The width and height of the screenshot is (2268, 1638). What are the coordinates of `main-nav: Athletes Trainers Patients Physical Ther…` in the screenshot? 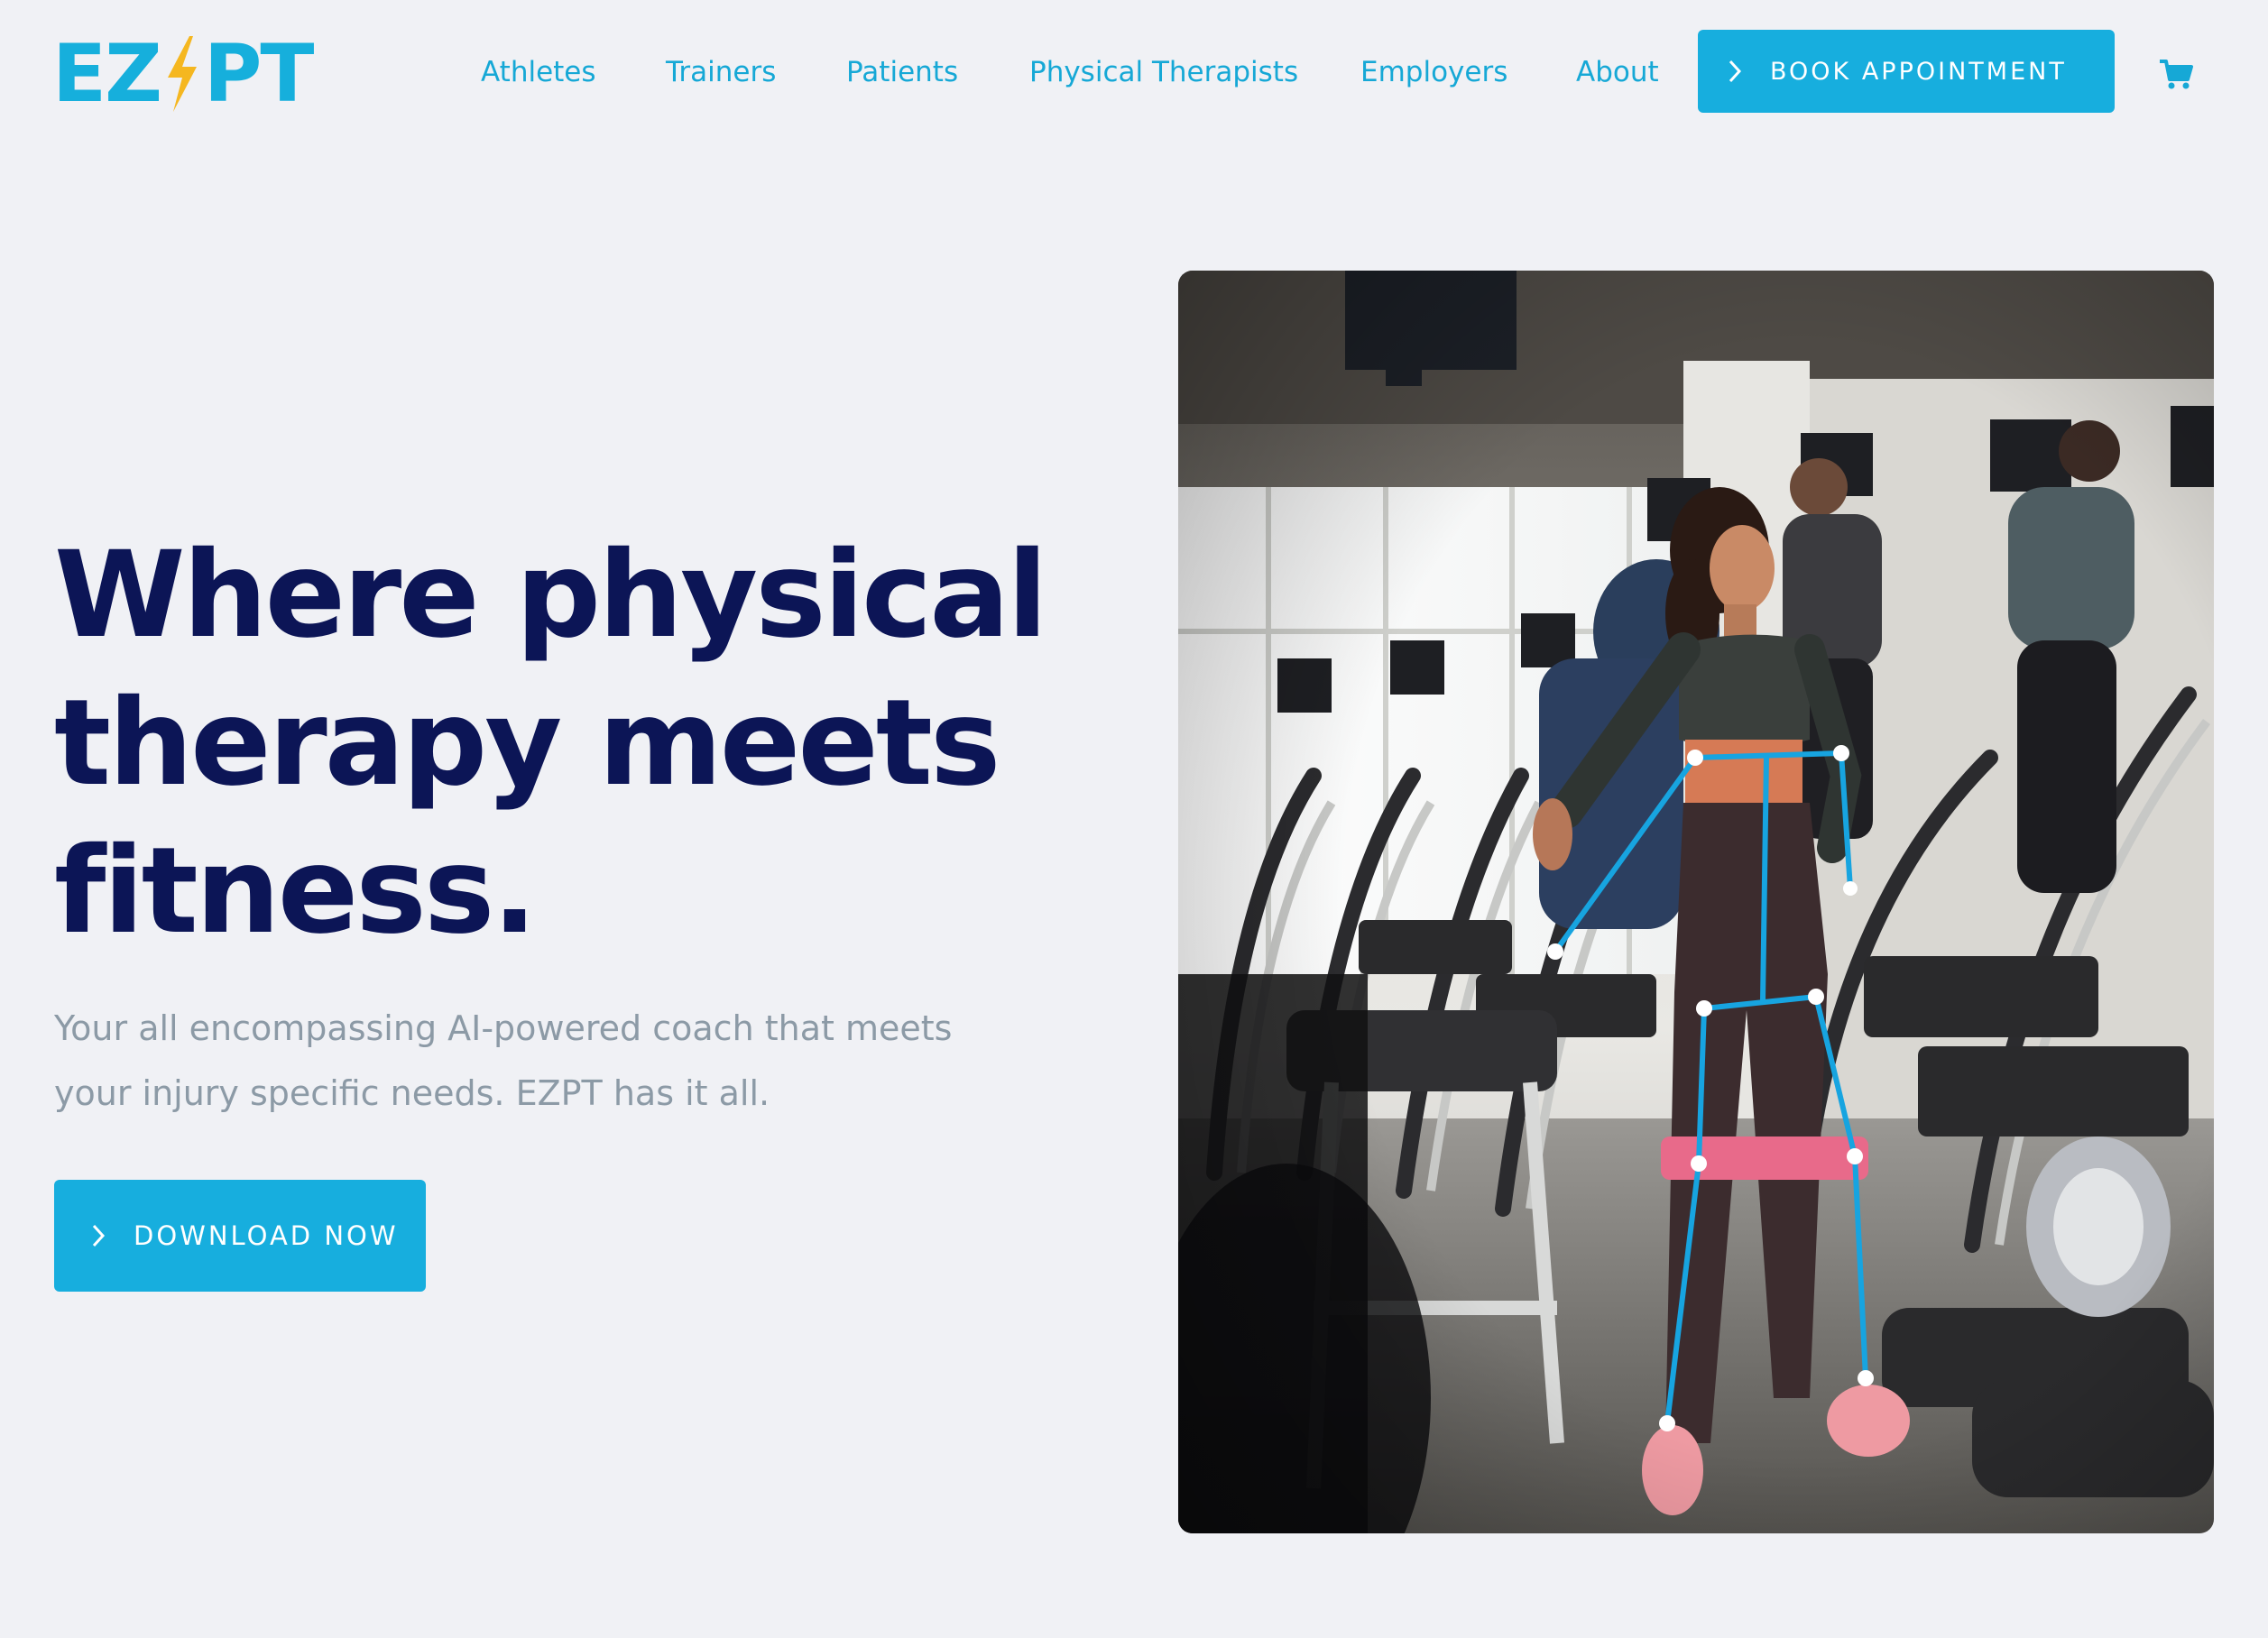 It's located at (1134, 72).